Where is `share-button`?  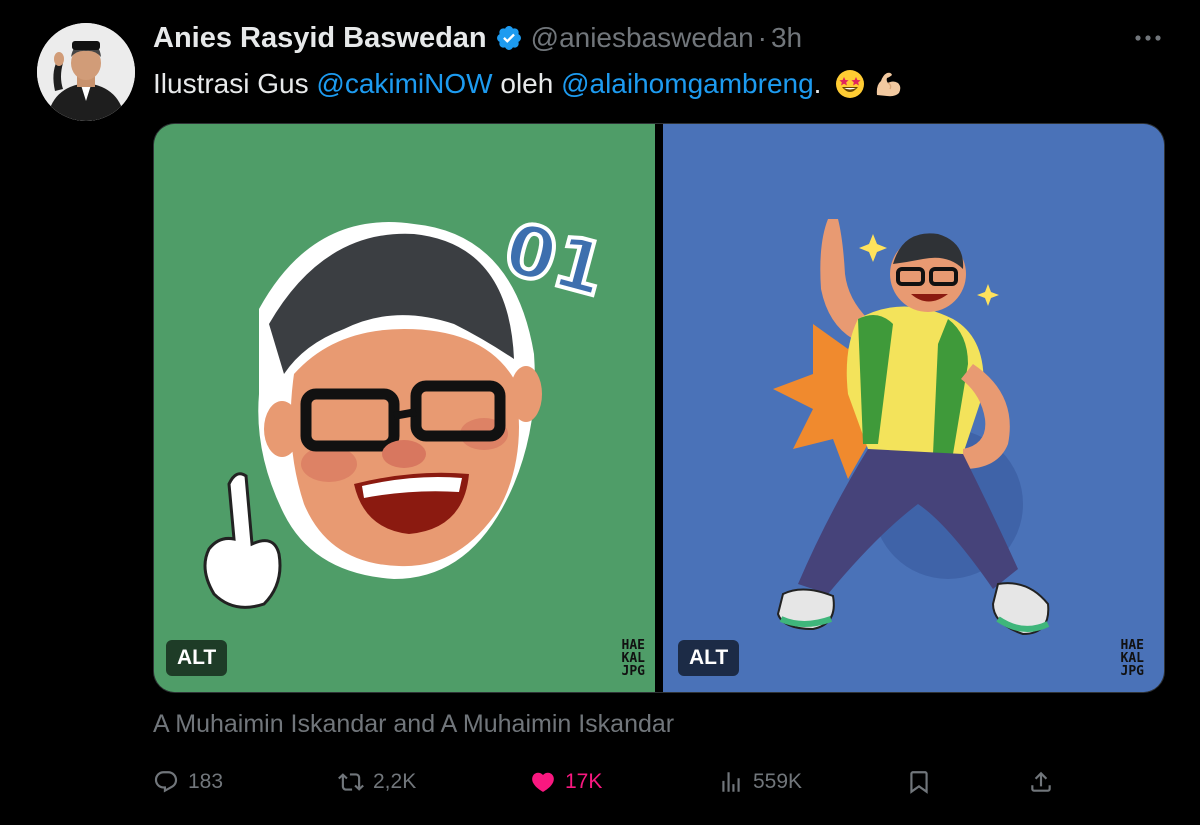
share-button is located at coordinates (1041, 782).